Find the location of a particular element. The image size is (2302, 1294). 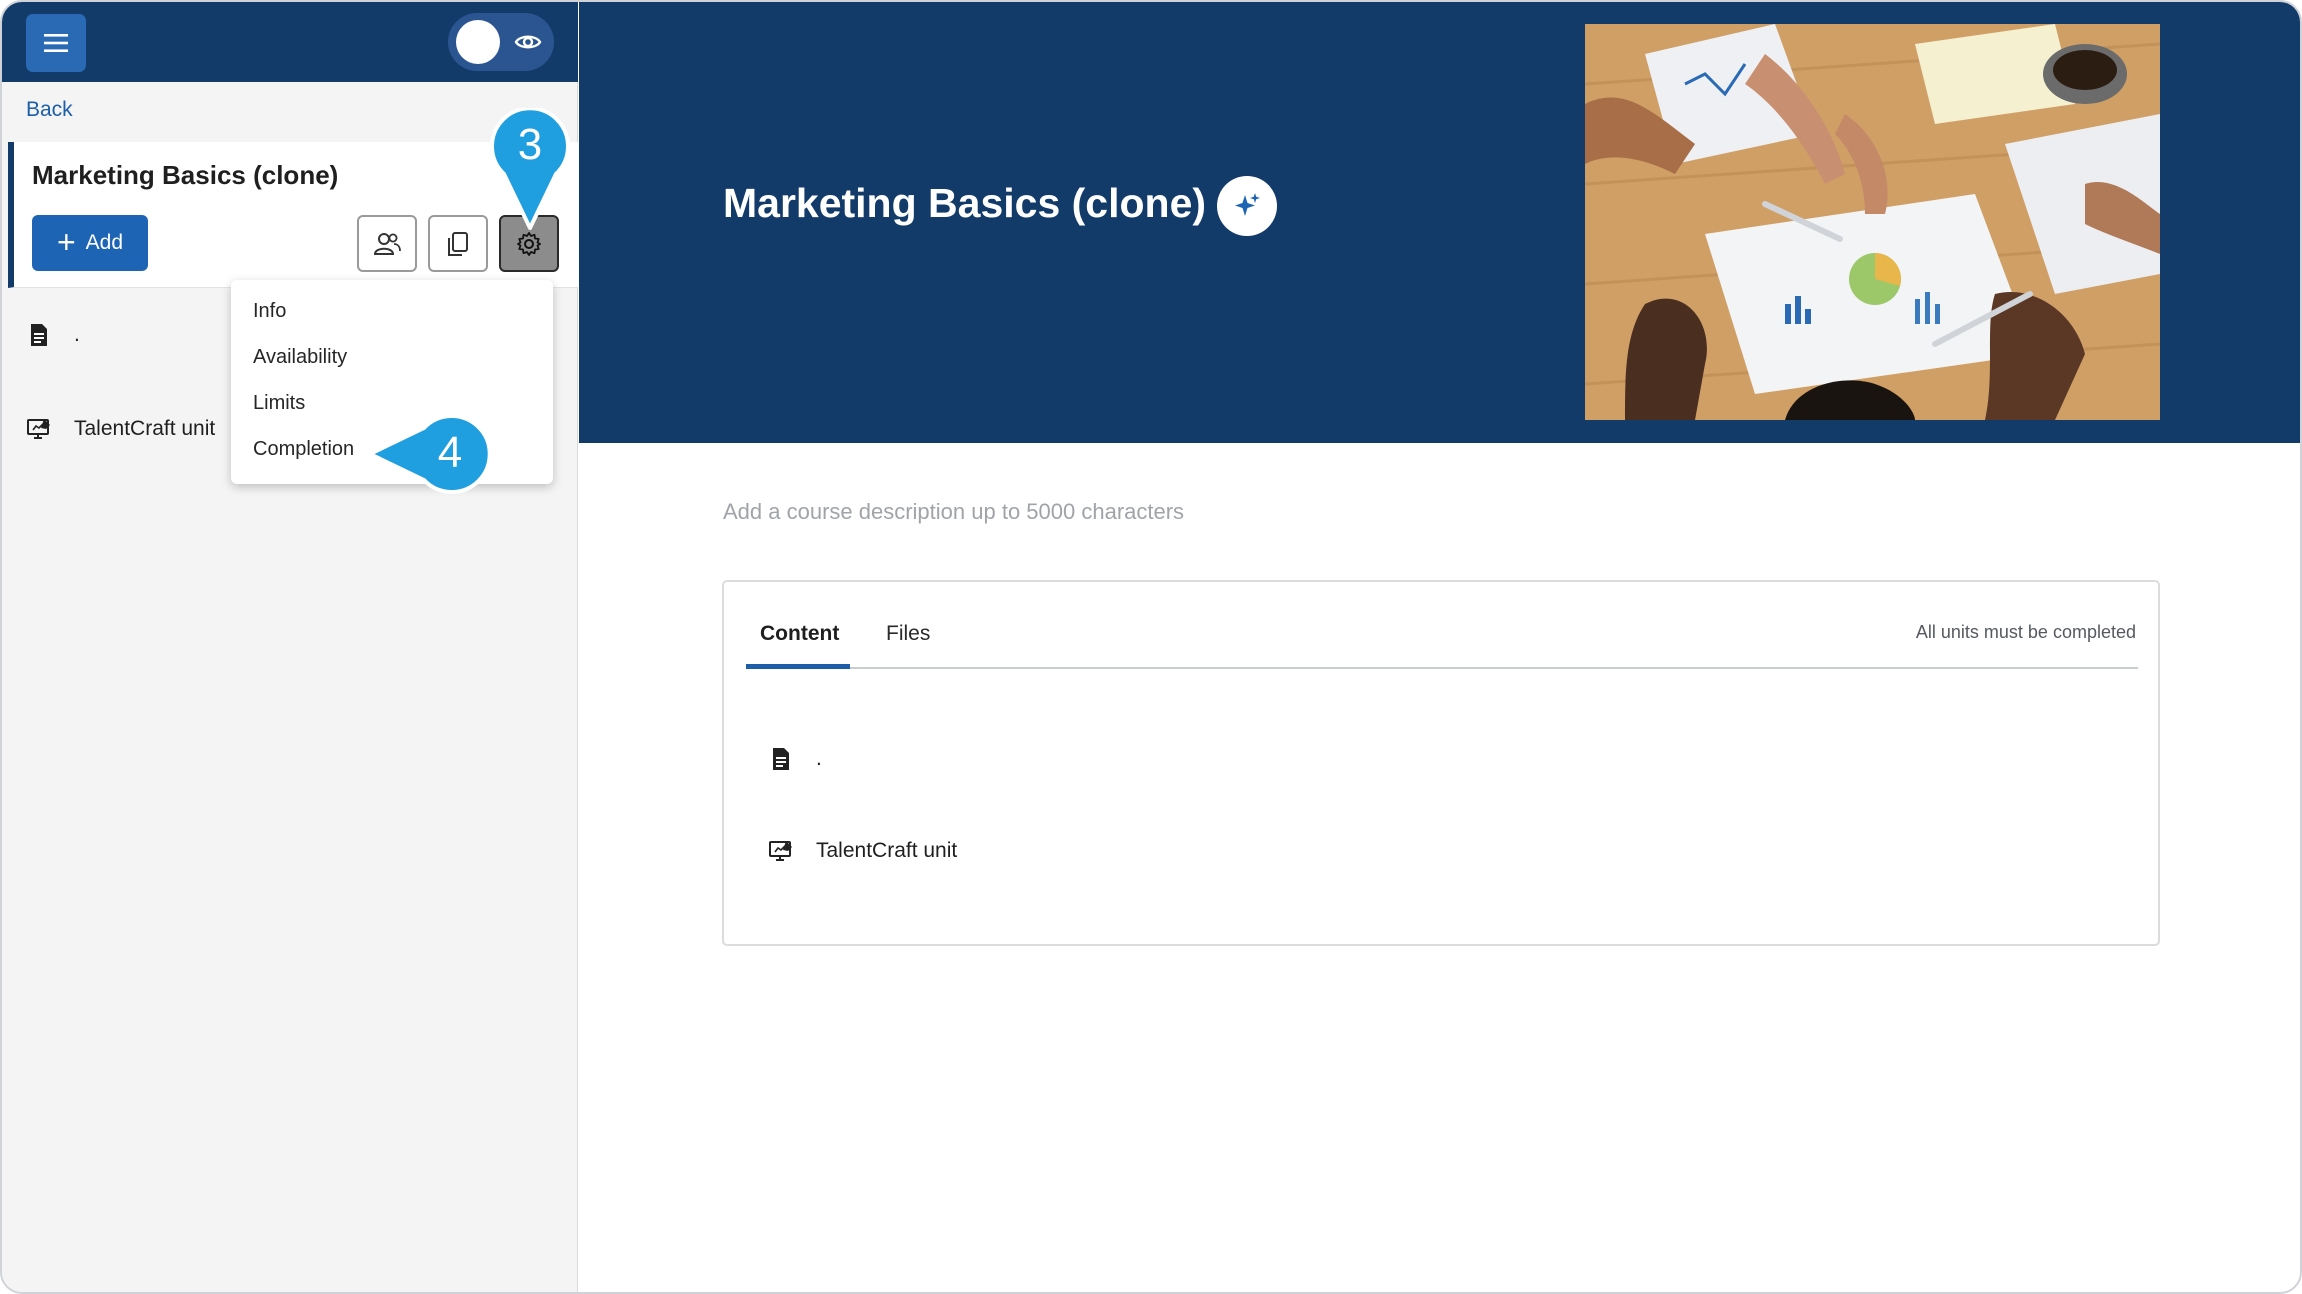

hamburger-icon is located at coordinates (56, 43).